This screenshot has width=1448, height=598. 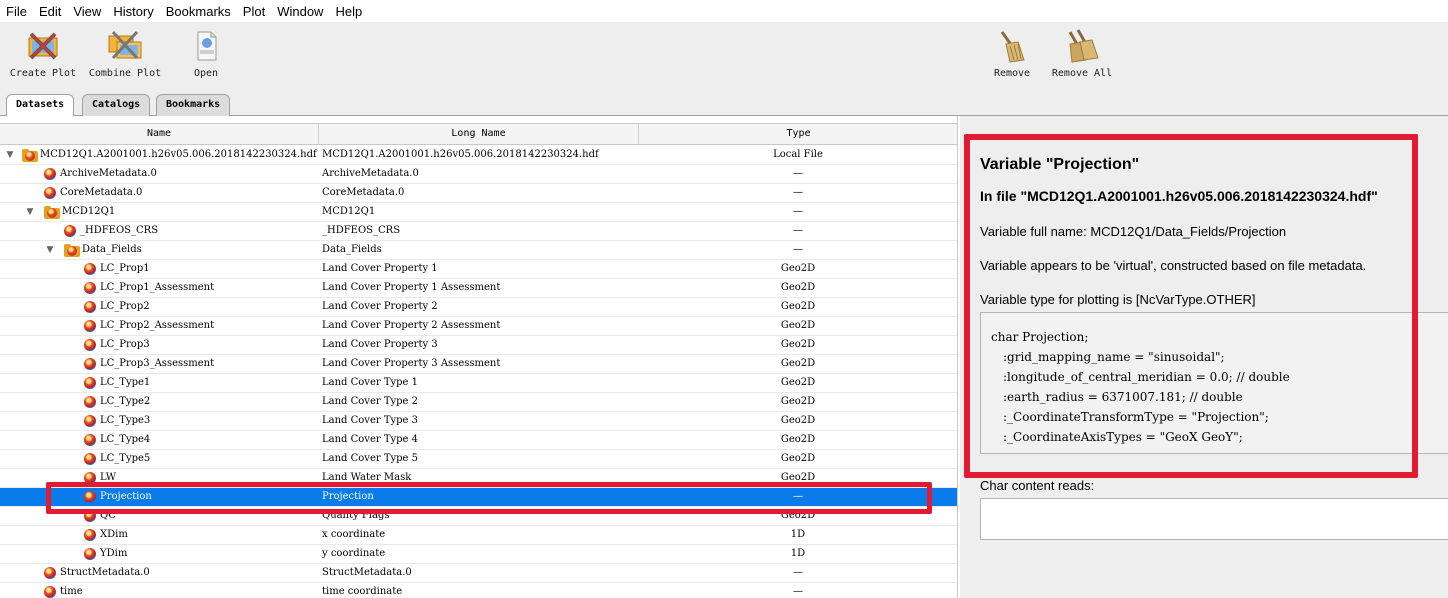 What do you see at coordinates (193, 105) in the screenshot?
I see `tab-bookmarks: Bookmarks` at bounding box center [193, 105].